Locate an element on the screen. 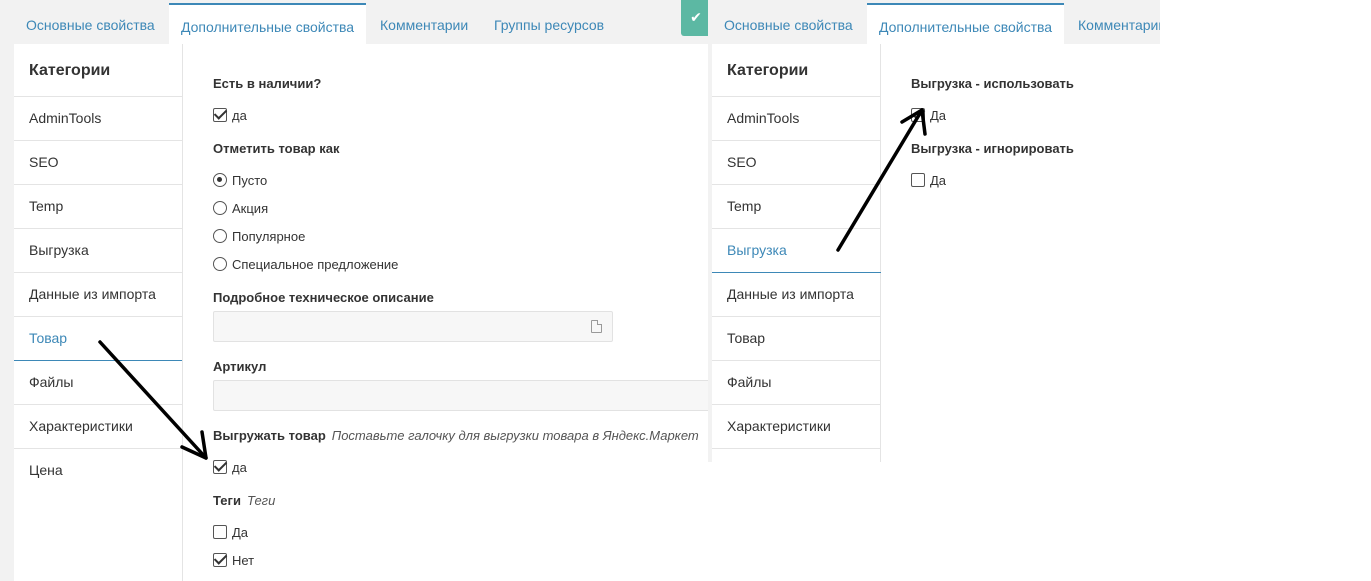 The height and width of the screenshot is (581, 1371). in-stock-checkbox: да is located at coordinates (230, 115).